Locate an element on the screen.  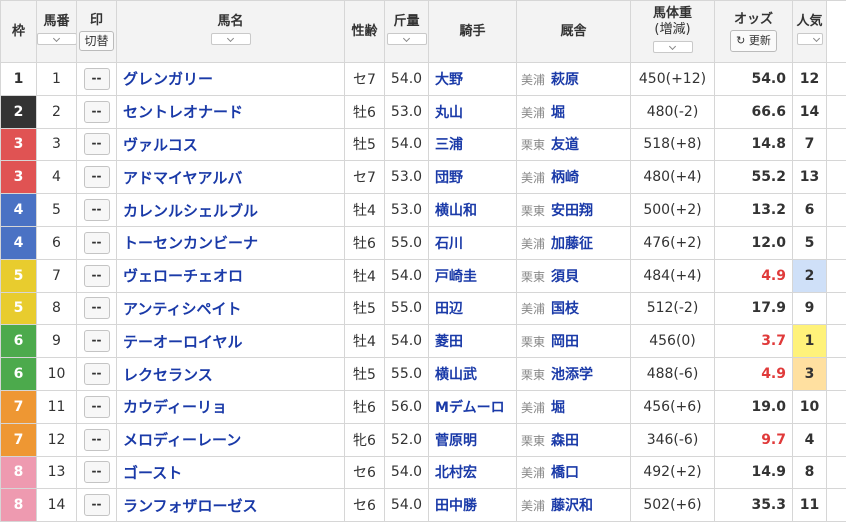
horse-number: 5 is located at coordinates (56, 210).